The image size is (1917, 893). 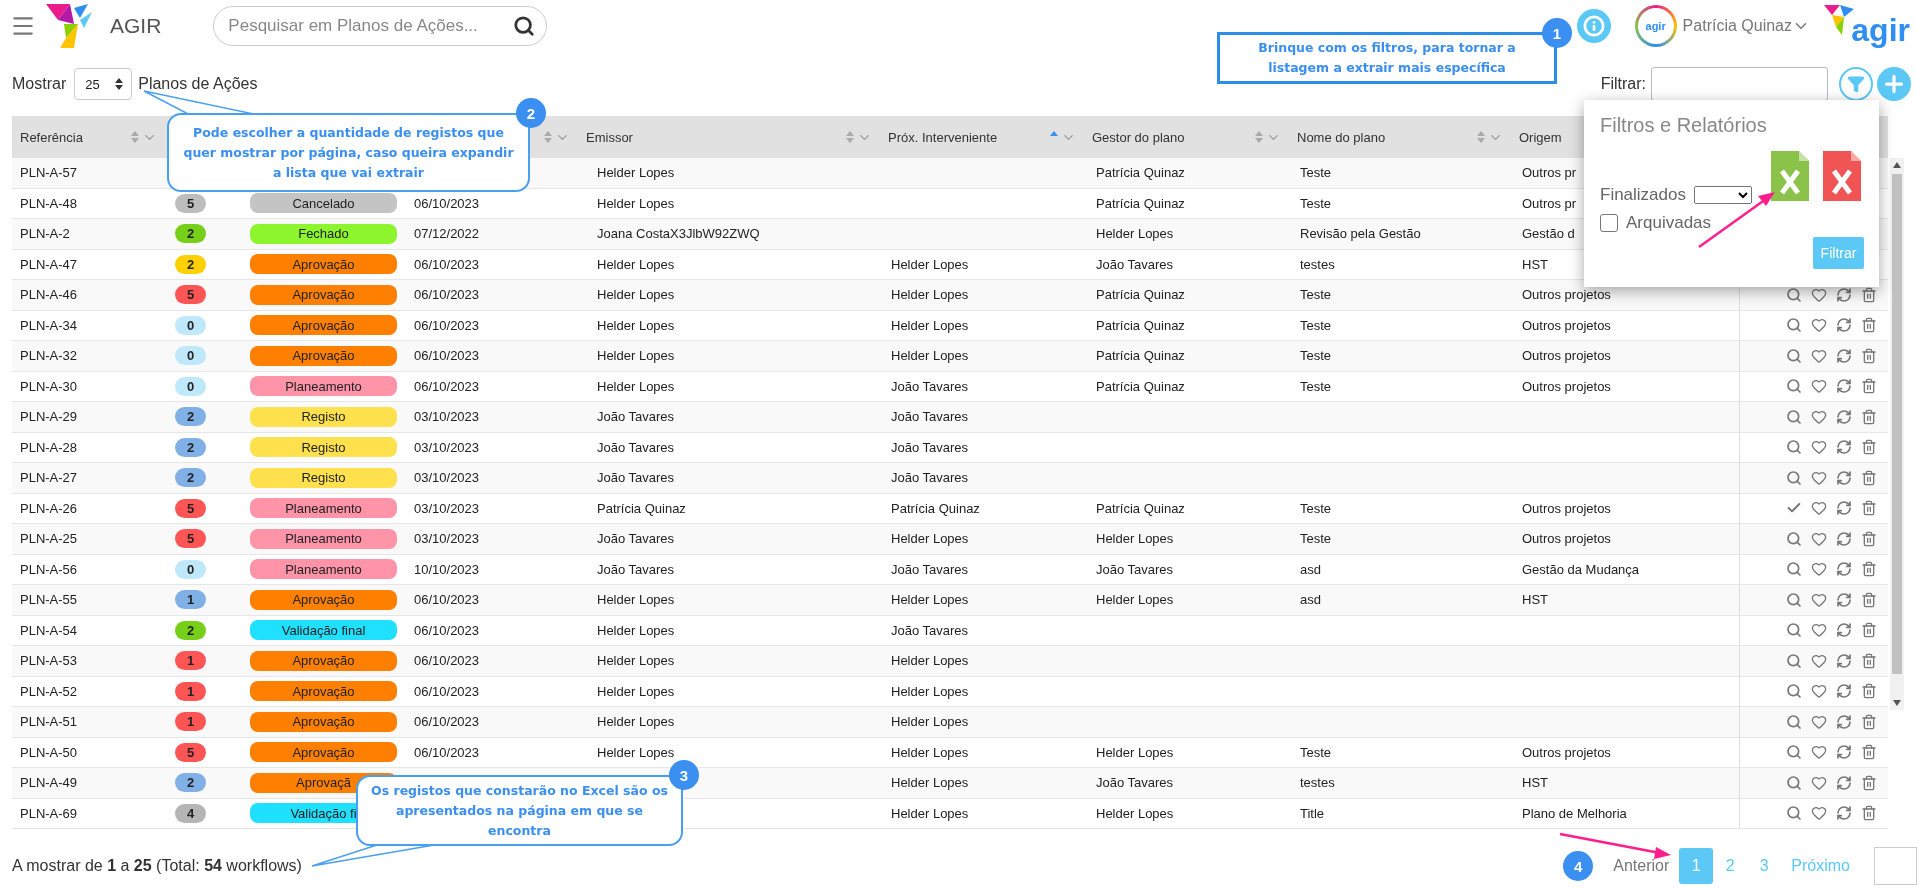 What do you see at coordinates (190, 569) in the screenshot?
I see `count-badge: 0` at bounding box center [190, 569].